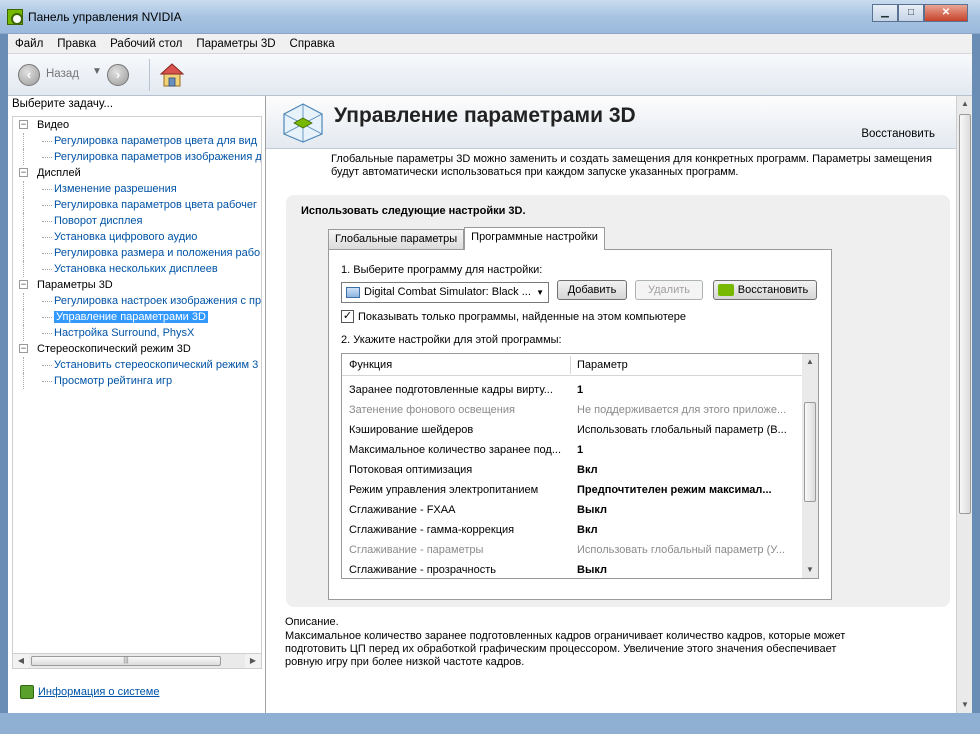  I want to click on home-icon, so click(172, 75).